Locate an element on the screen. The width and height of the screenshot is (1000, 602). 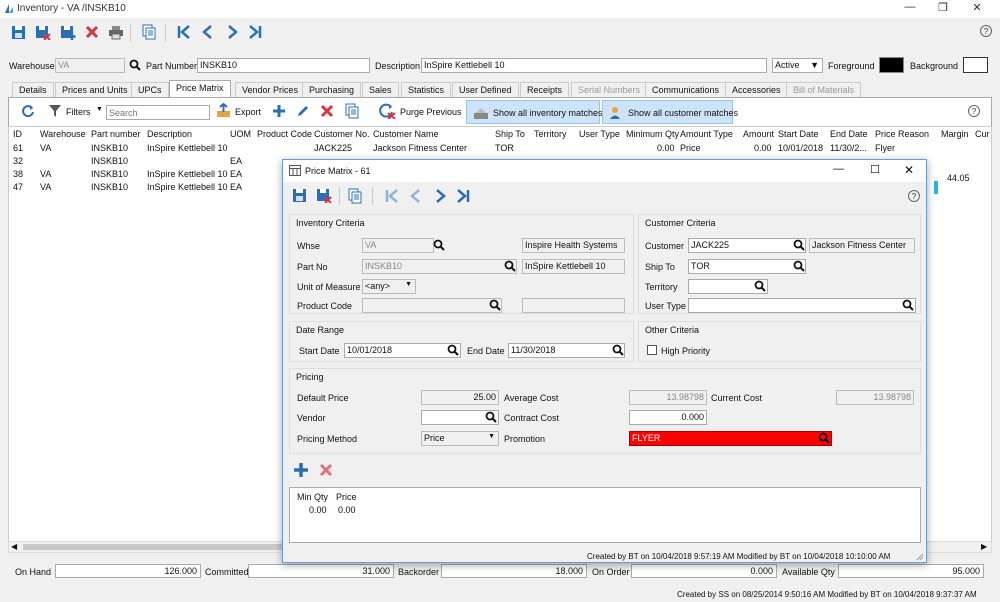
column-header: User Type is located at coordinates (599, 134).